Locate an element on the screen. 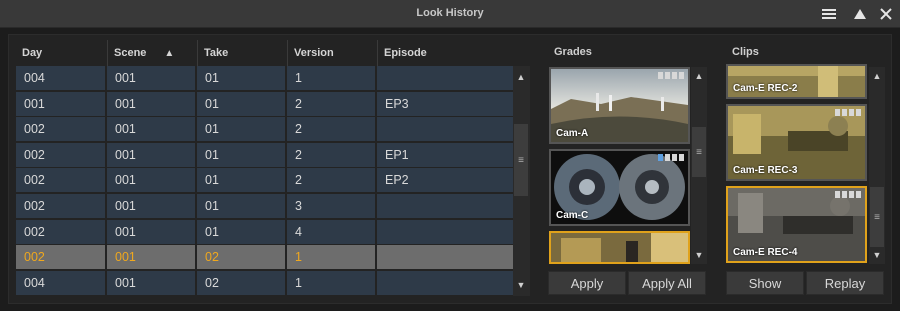 This screenshot has height=311, width=900. table-row: 002 001 01 2 is located at coordinates (264, 129).